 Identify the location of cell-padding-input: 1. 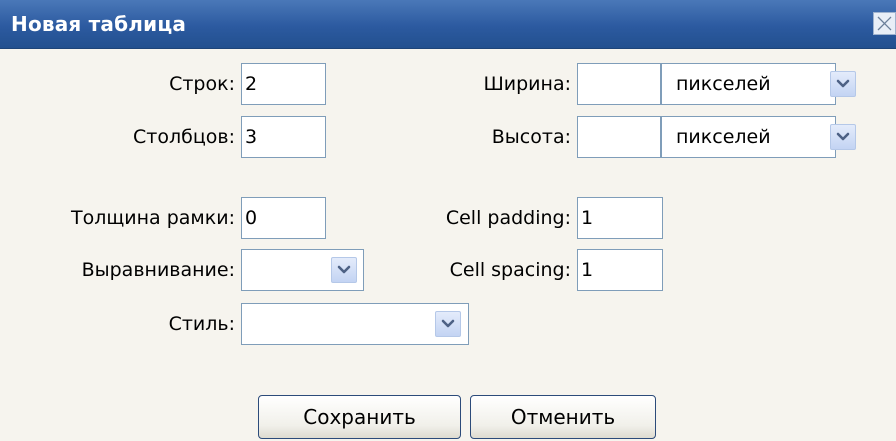
(620, 218).